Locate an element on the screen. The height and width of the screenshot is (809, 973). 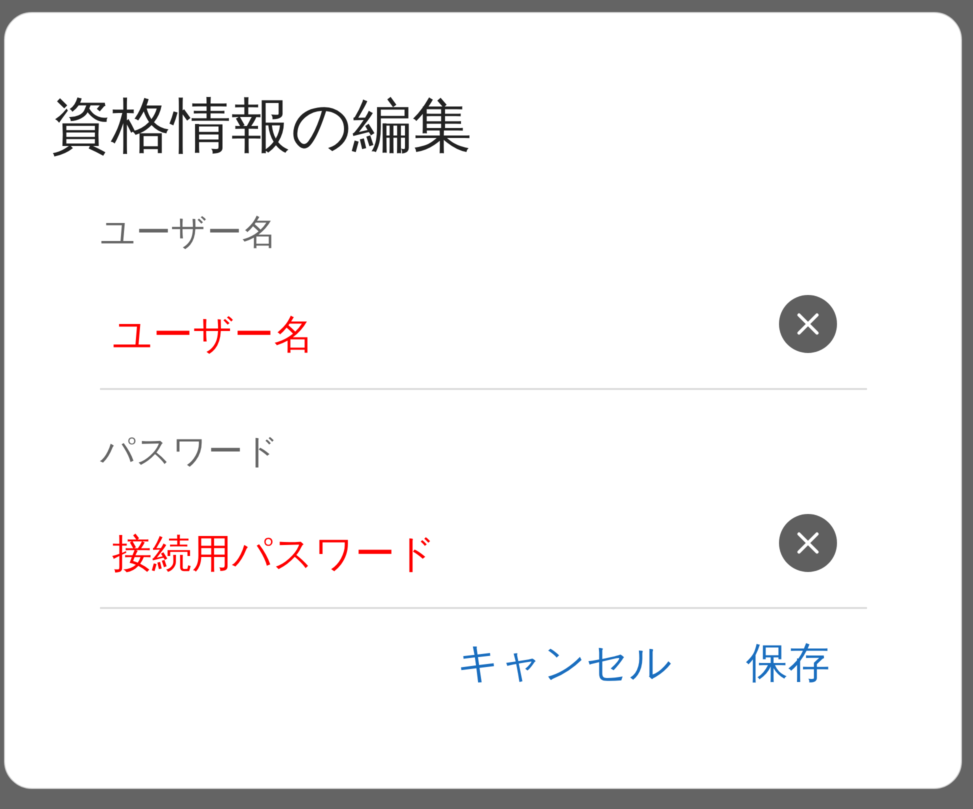
dialog-button: 保存 is located at coordinates (788, 663).